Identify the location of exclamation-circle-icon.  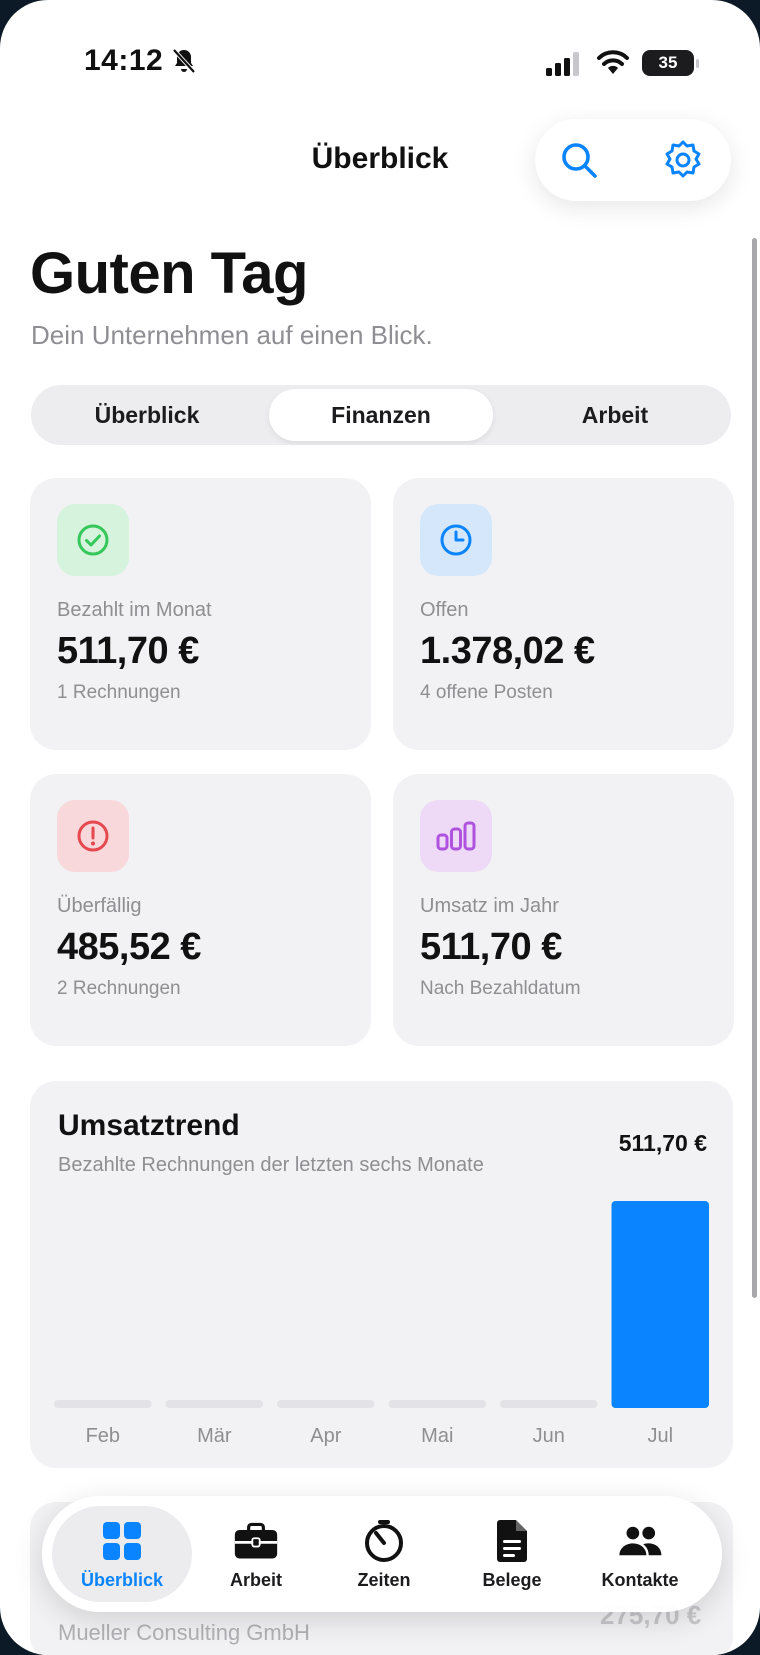
(93, 836).